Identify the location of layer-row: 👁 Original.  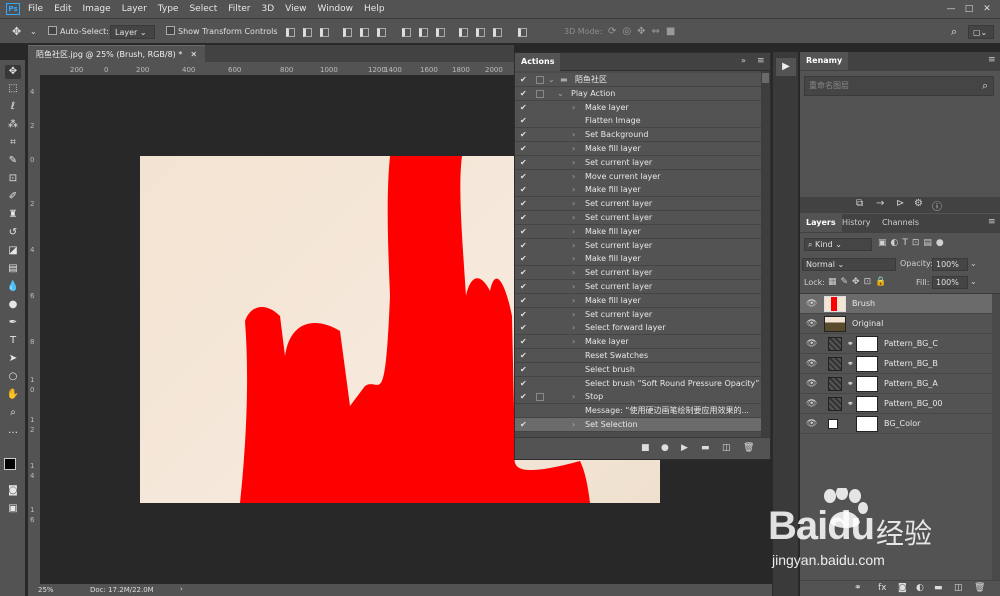
(896, 324).